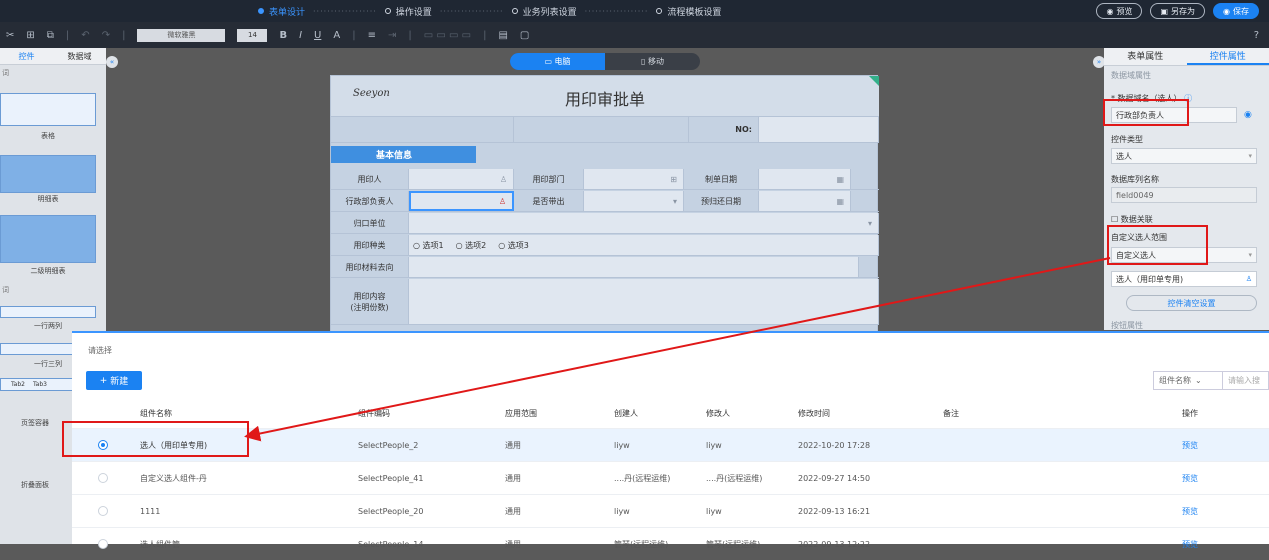  Describe the element at coordinates (819, 129) in the screenshot. I see `no-field` at that location.